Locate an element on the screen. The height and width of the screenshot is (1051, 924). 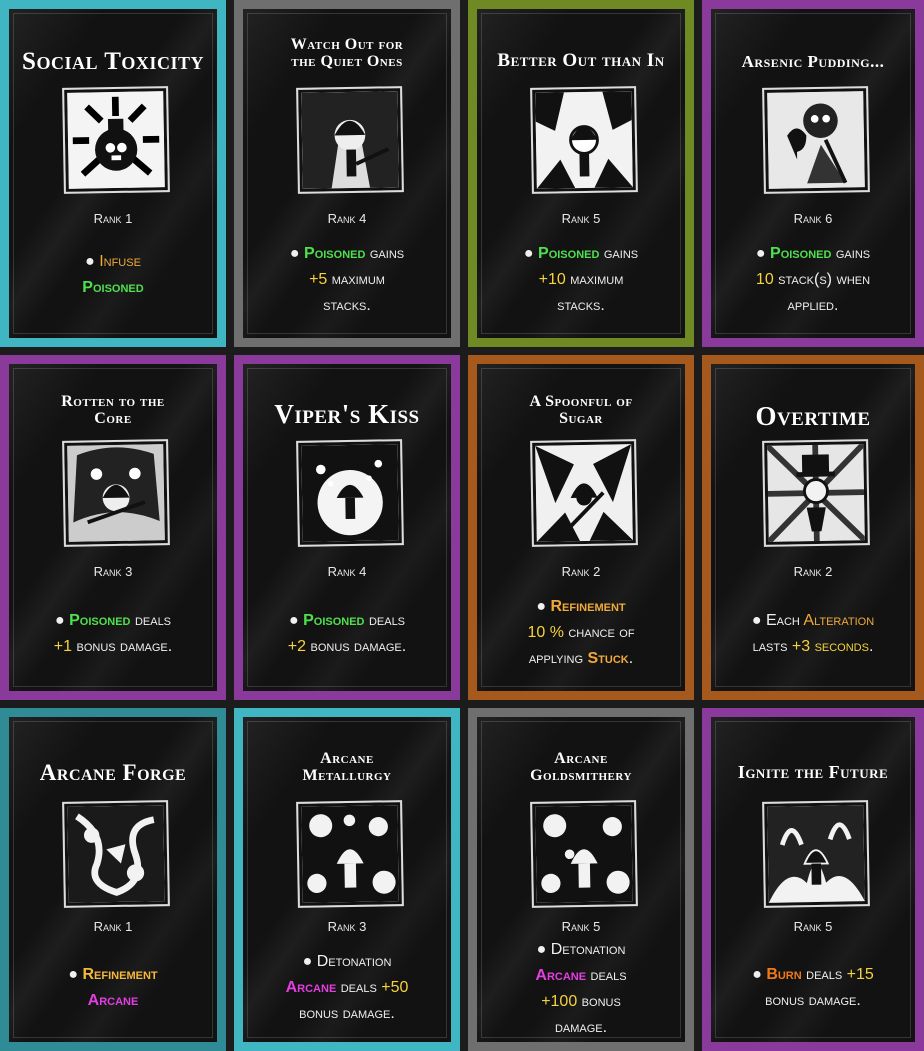
card-rank: Rank 2 is located at coordinates (813, 571).